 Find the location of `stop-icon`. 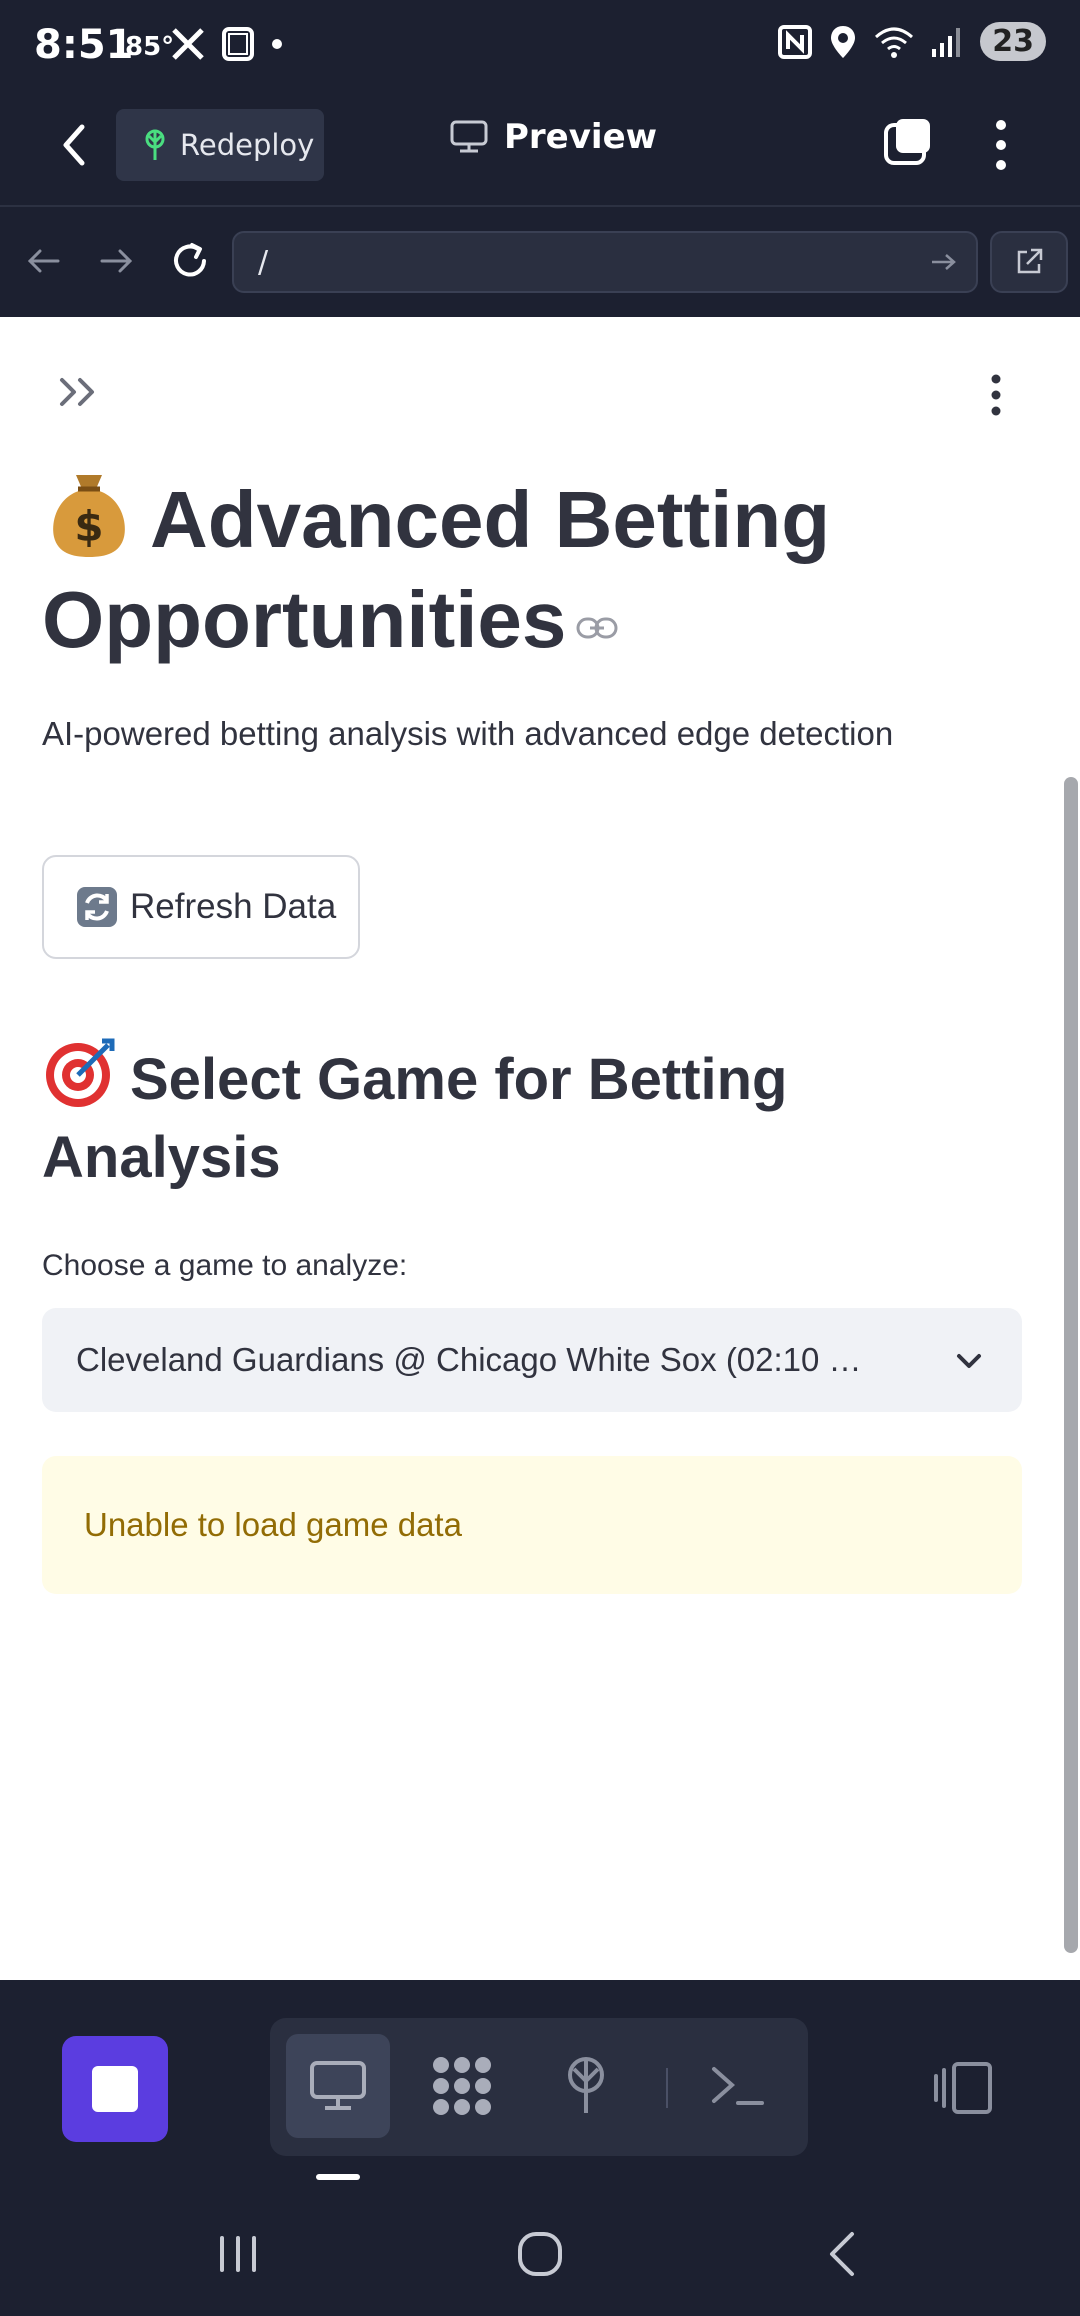

stop-icon is located at coordinates (115, 2089).